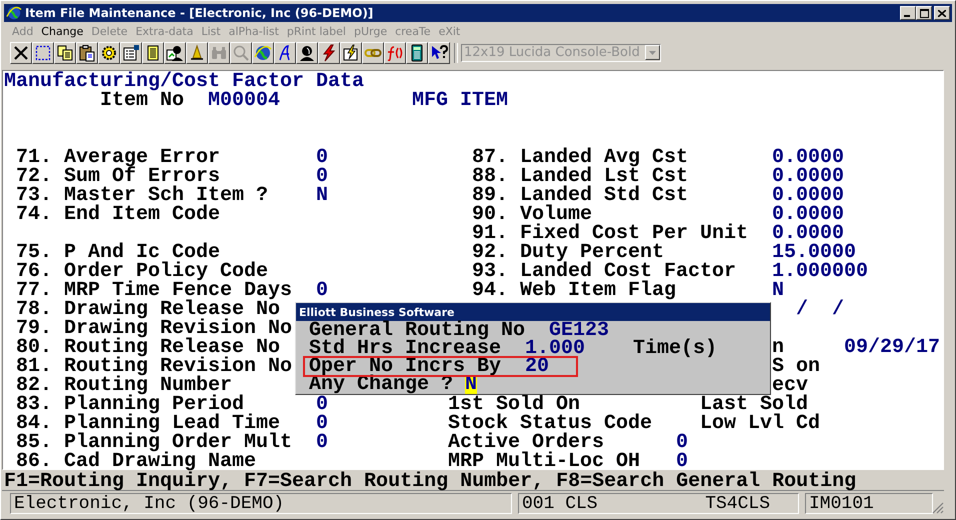 The height and width of the screenshot is (520, 956). I want to click on window-title: Item File Maintenance - [Electronic, Inc (96-DEMO)], so click(199, 13).